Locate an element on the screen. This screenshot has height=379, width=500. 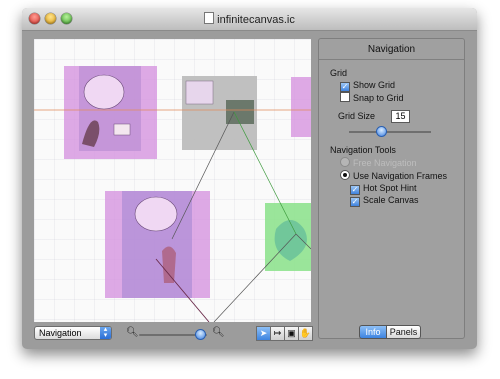
link-tool-button: ↦ is located at coordinates (277, 333).